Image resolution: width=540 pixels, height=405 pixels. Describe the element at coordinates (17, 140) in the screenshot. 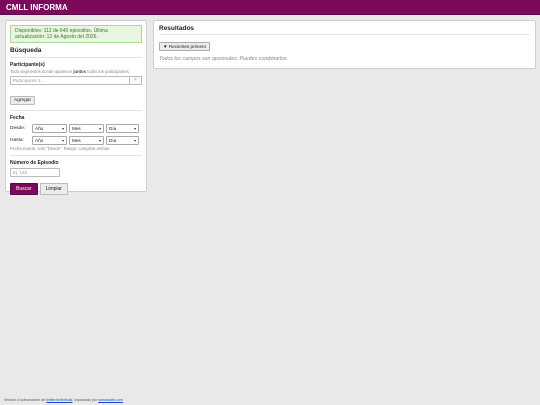

I see `date-to-label: Hasta:` at that location.